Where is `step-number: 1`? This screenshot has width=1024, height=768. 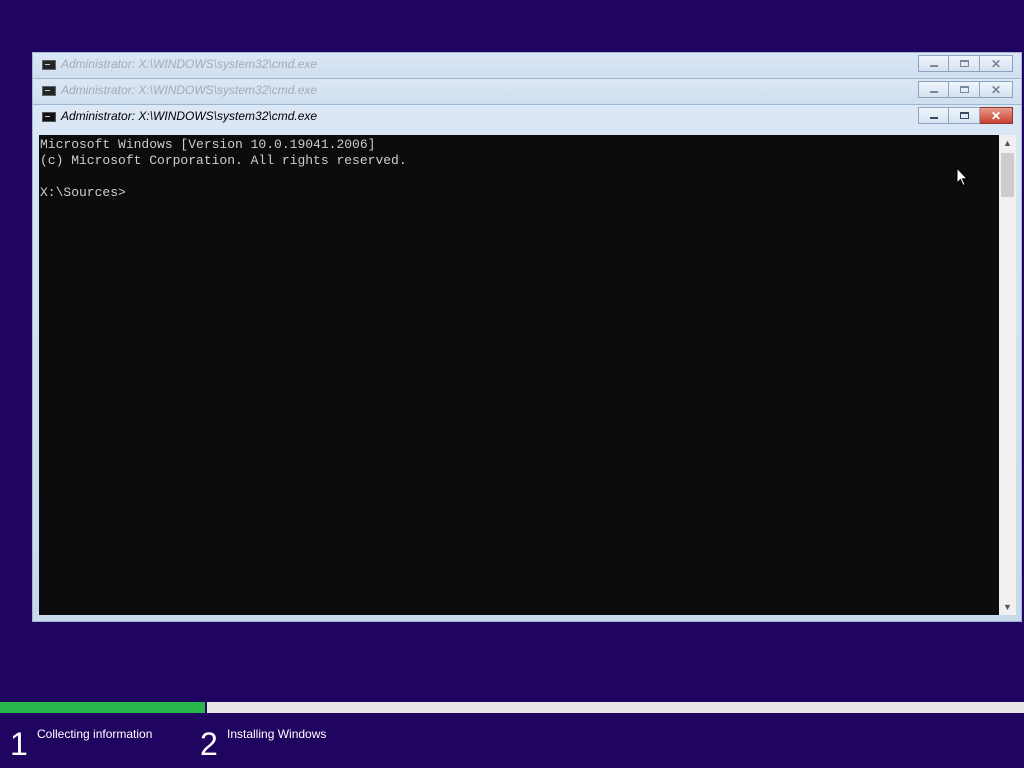
step-number: 1 is located at coordinates (19, 744).